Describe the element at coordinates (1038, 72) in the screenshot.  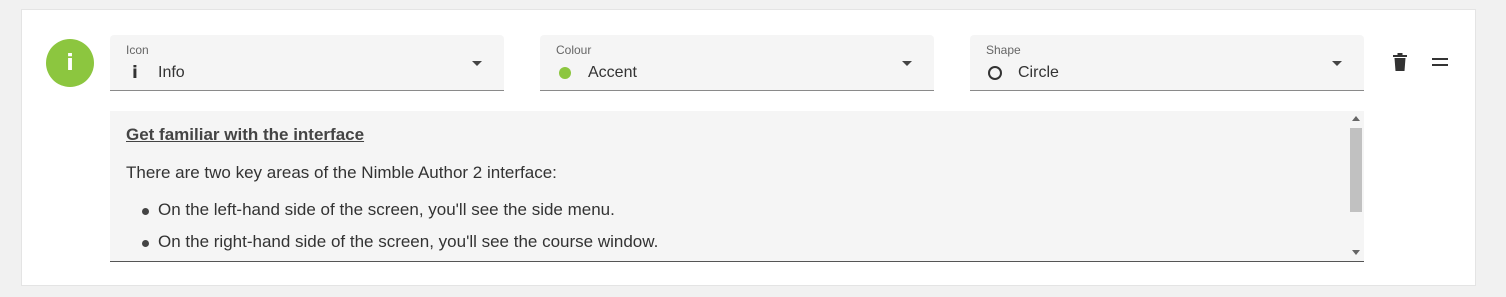
I see `shape-select-value: Circle` at that location.